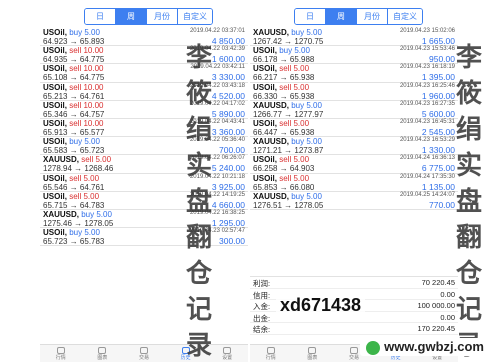 Image resolution: width=500 pixels, height=364 pixels. I want to click on trade-action: sell 5.00, so click(294, 123).